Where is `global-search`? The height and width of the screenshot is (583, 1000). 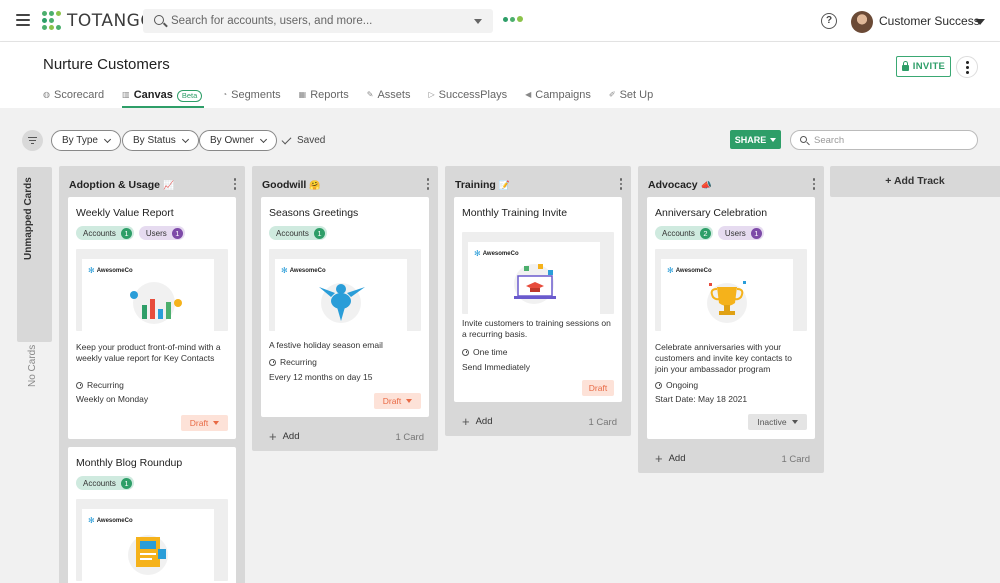 global-search is located at coordinates (318, 21).